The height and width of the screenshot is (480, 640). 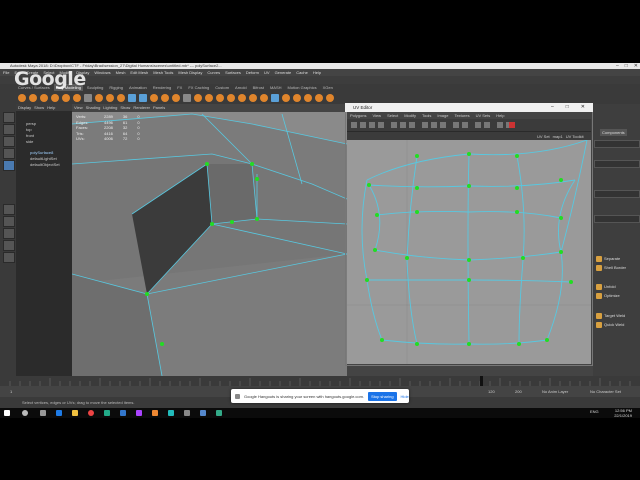 What do you see at coordinates (125, 108) in the screenshot?
I see `viewport-menu-show: Show` at bounding box center [125, 108].